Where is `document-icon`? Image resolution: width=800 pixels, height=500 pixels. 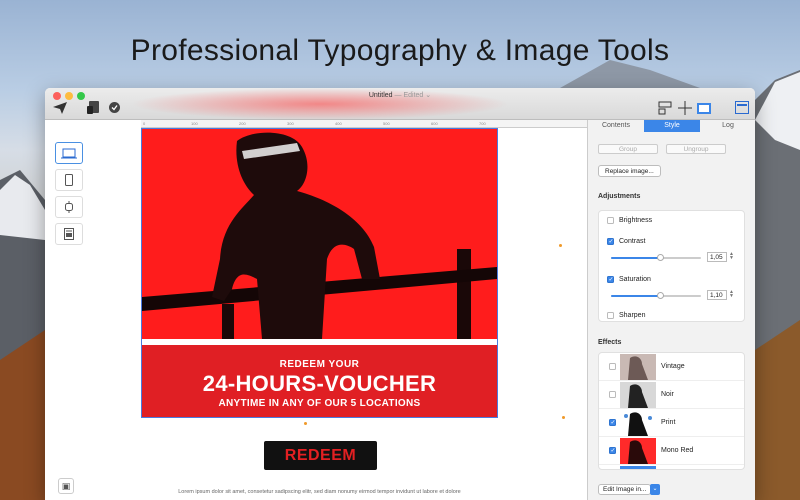 document-icon is located at coordinates (69, 234).